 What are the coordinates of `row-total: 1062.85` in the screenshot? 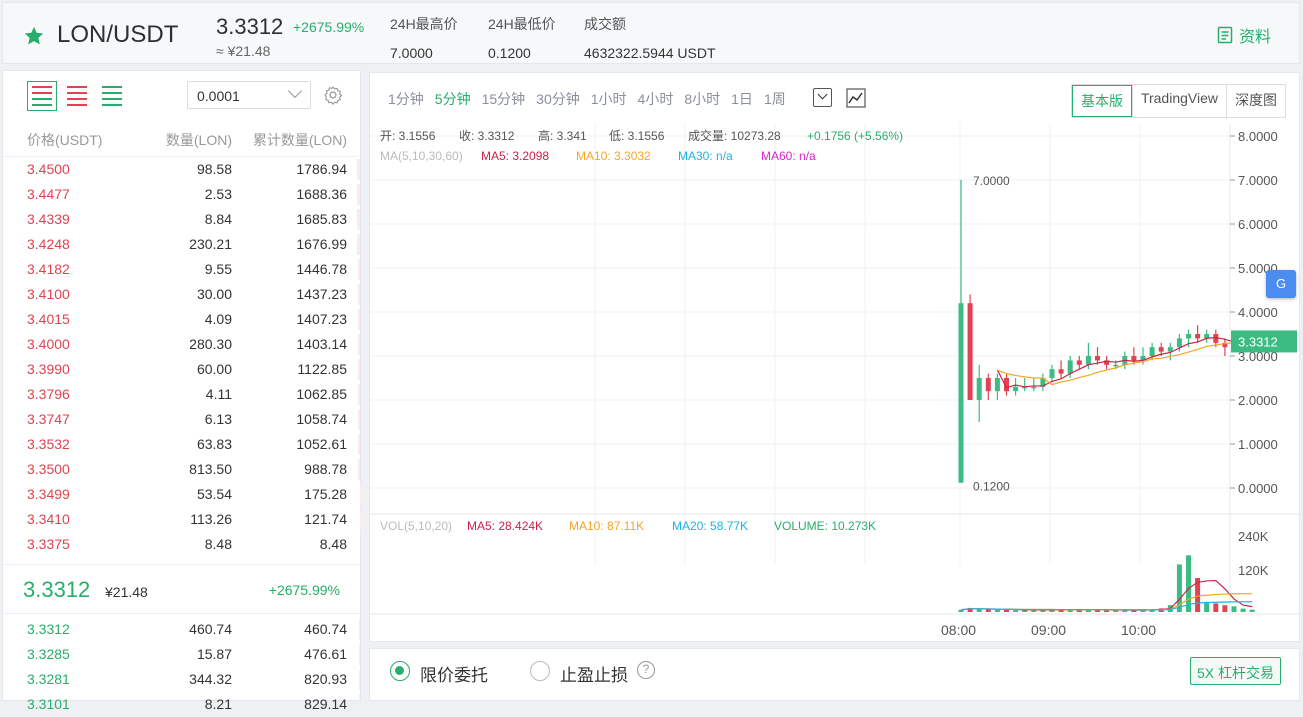 It's located at (321, 394).